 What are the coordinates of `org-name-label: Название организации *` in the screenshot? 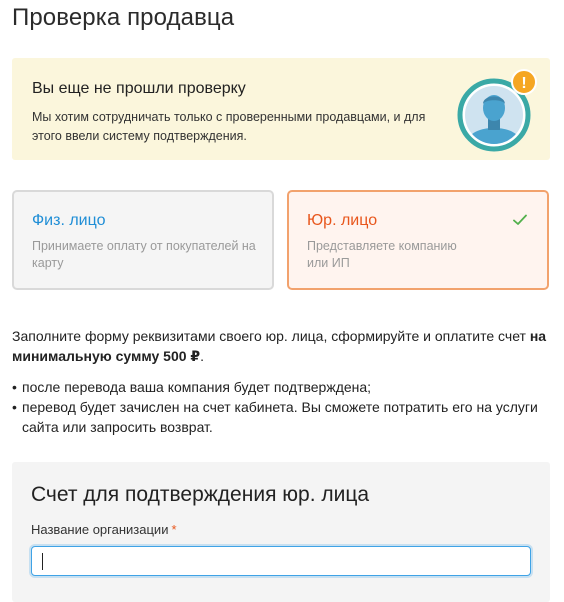 It's located at (104, 529).